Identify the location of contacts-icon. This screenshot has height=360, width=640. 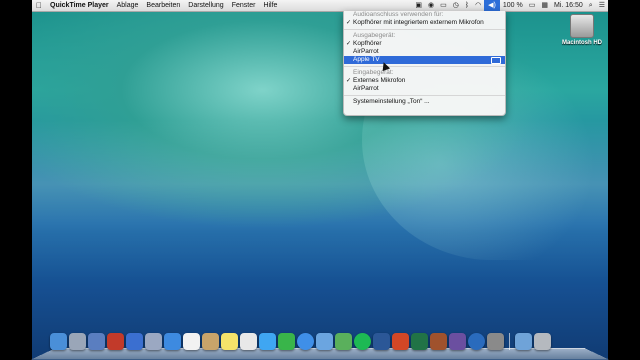
(210, 341).